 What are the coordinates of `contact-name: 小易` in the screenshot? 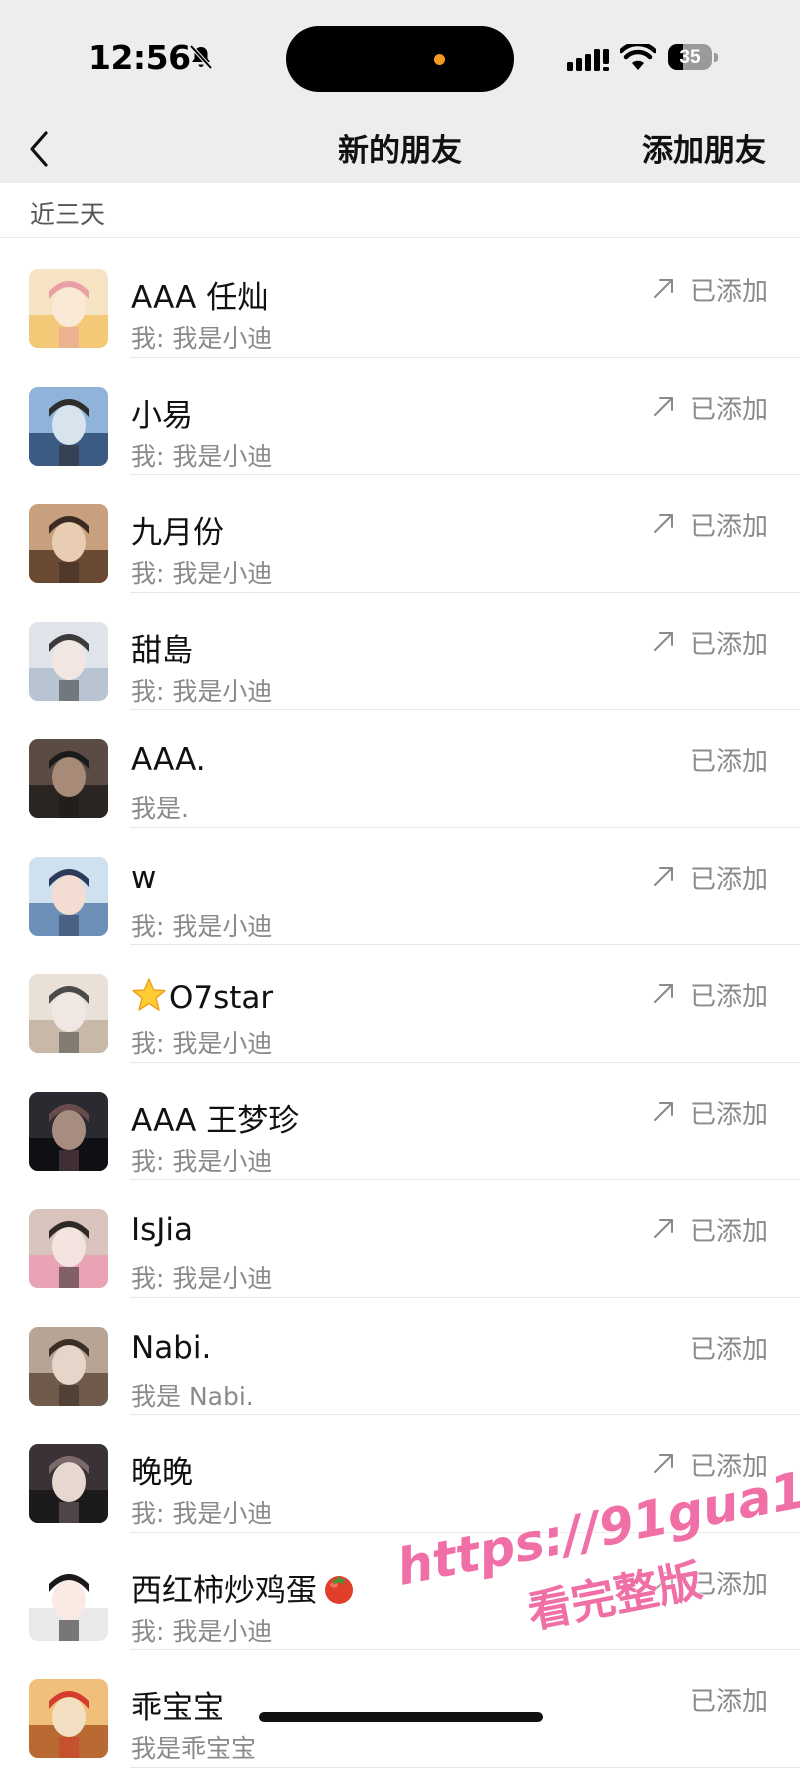 It's located at (162, 412).